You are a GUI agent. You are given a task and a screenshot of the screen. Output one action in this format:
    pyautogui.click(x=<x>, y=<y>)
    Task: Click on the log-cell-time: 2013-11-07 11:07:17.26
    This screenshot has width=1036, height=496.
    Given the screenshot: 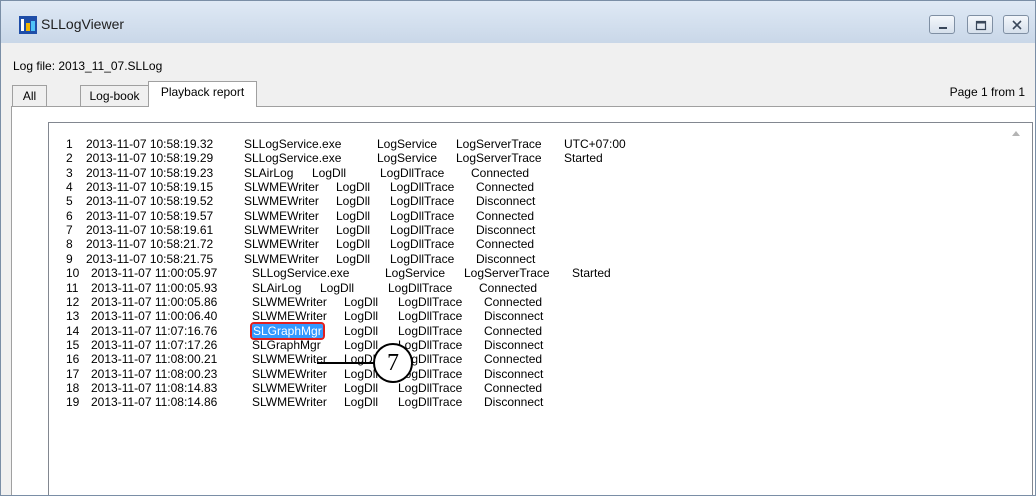 What is the action you would take?
    pyautogui.click(x=154, y=344)
    